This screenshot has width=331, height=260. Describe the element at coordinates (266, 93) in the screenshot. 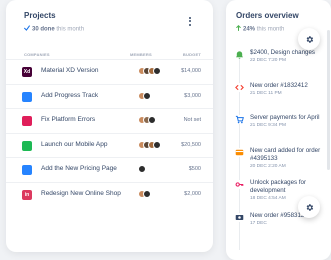

I see `timeline-date: 21 DEC 11 PM` at that location.